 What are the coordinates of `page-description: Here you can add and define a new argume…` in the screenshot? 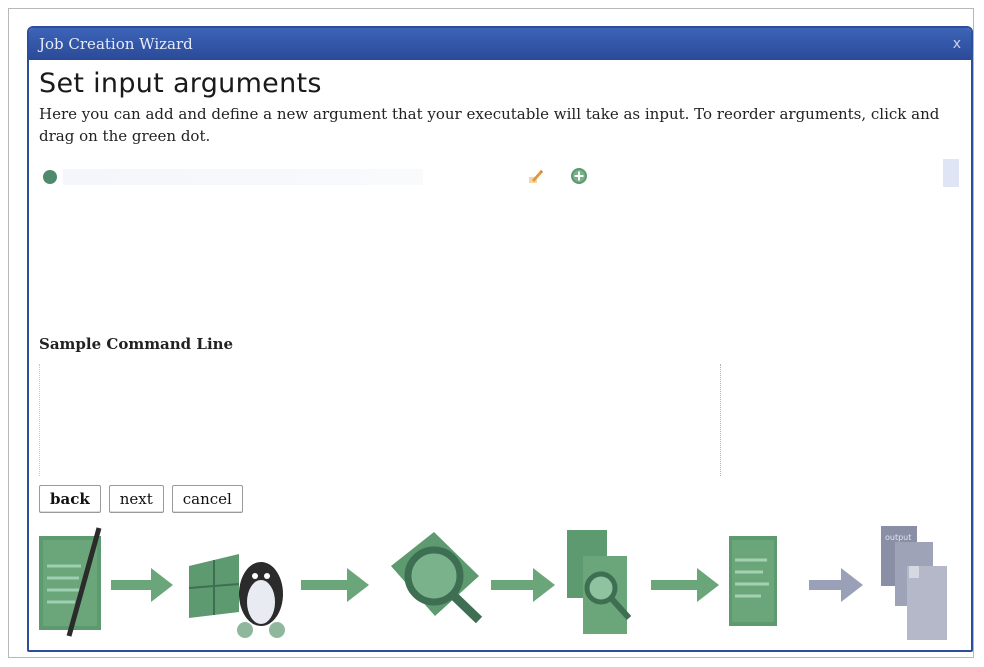 It's located at (489, 125).